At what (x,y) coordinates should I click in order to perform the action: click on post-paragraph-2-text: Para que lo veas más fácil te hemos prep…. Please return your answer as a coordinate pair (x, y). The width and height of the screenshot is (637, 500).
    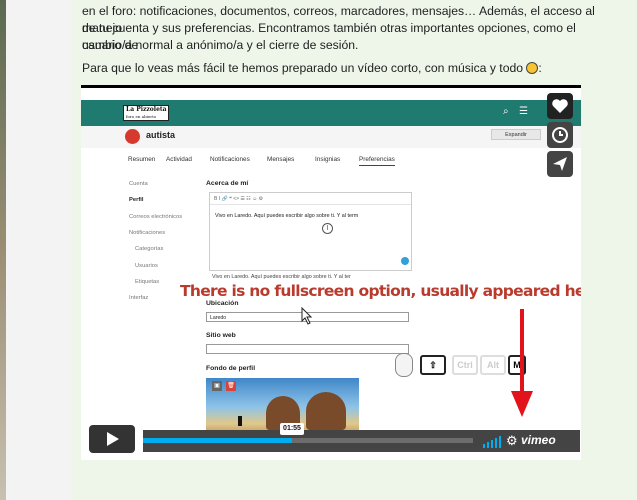
    Looking at the image, I should click on (303, 68).